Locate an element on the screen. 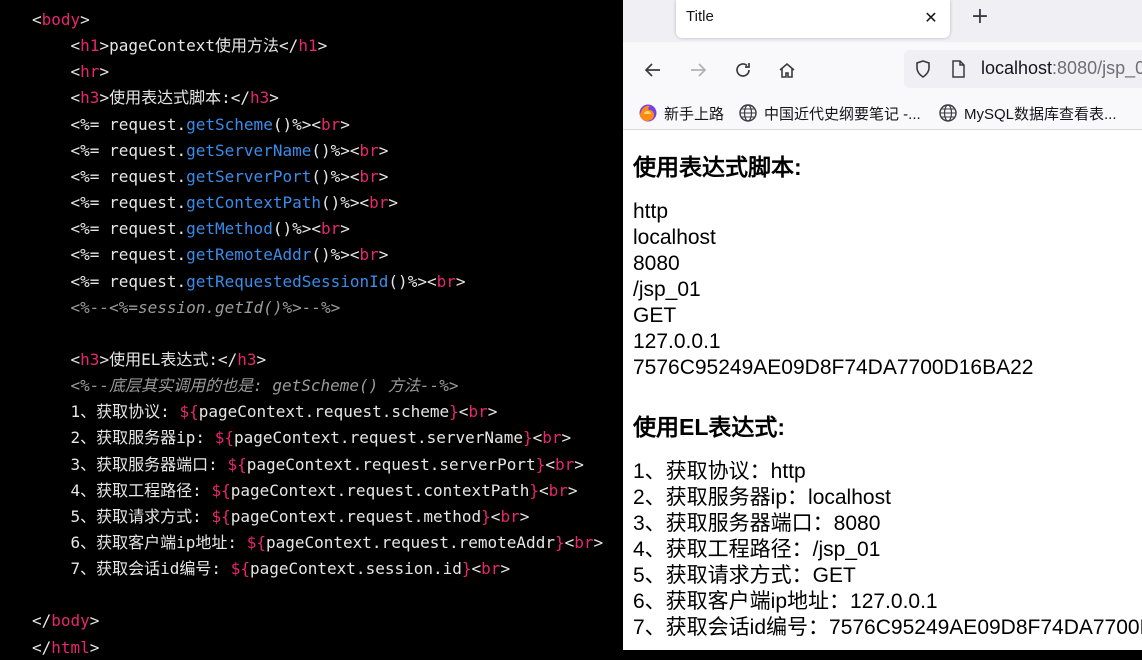 The image size is (1142, 660). globe-icon is located at coordinates (948, 113).